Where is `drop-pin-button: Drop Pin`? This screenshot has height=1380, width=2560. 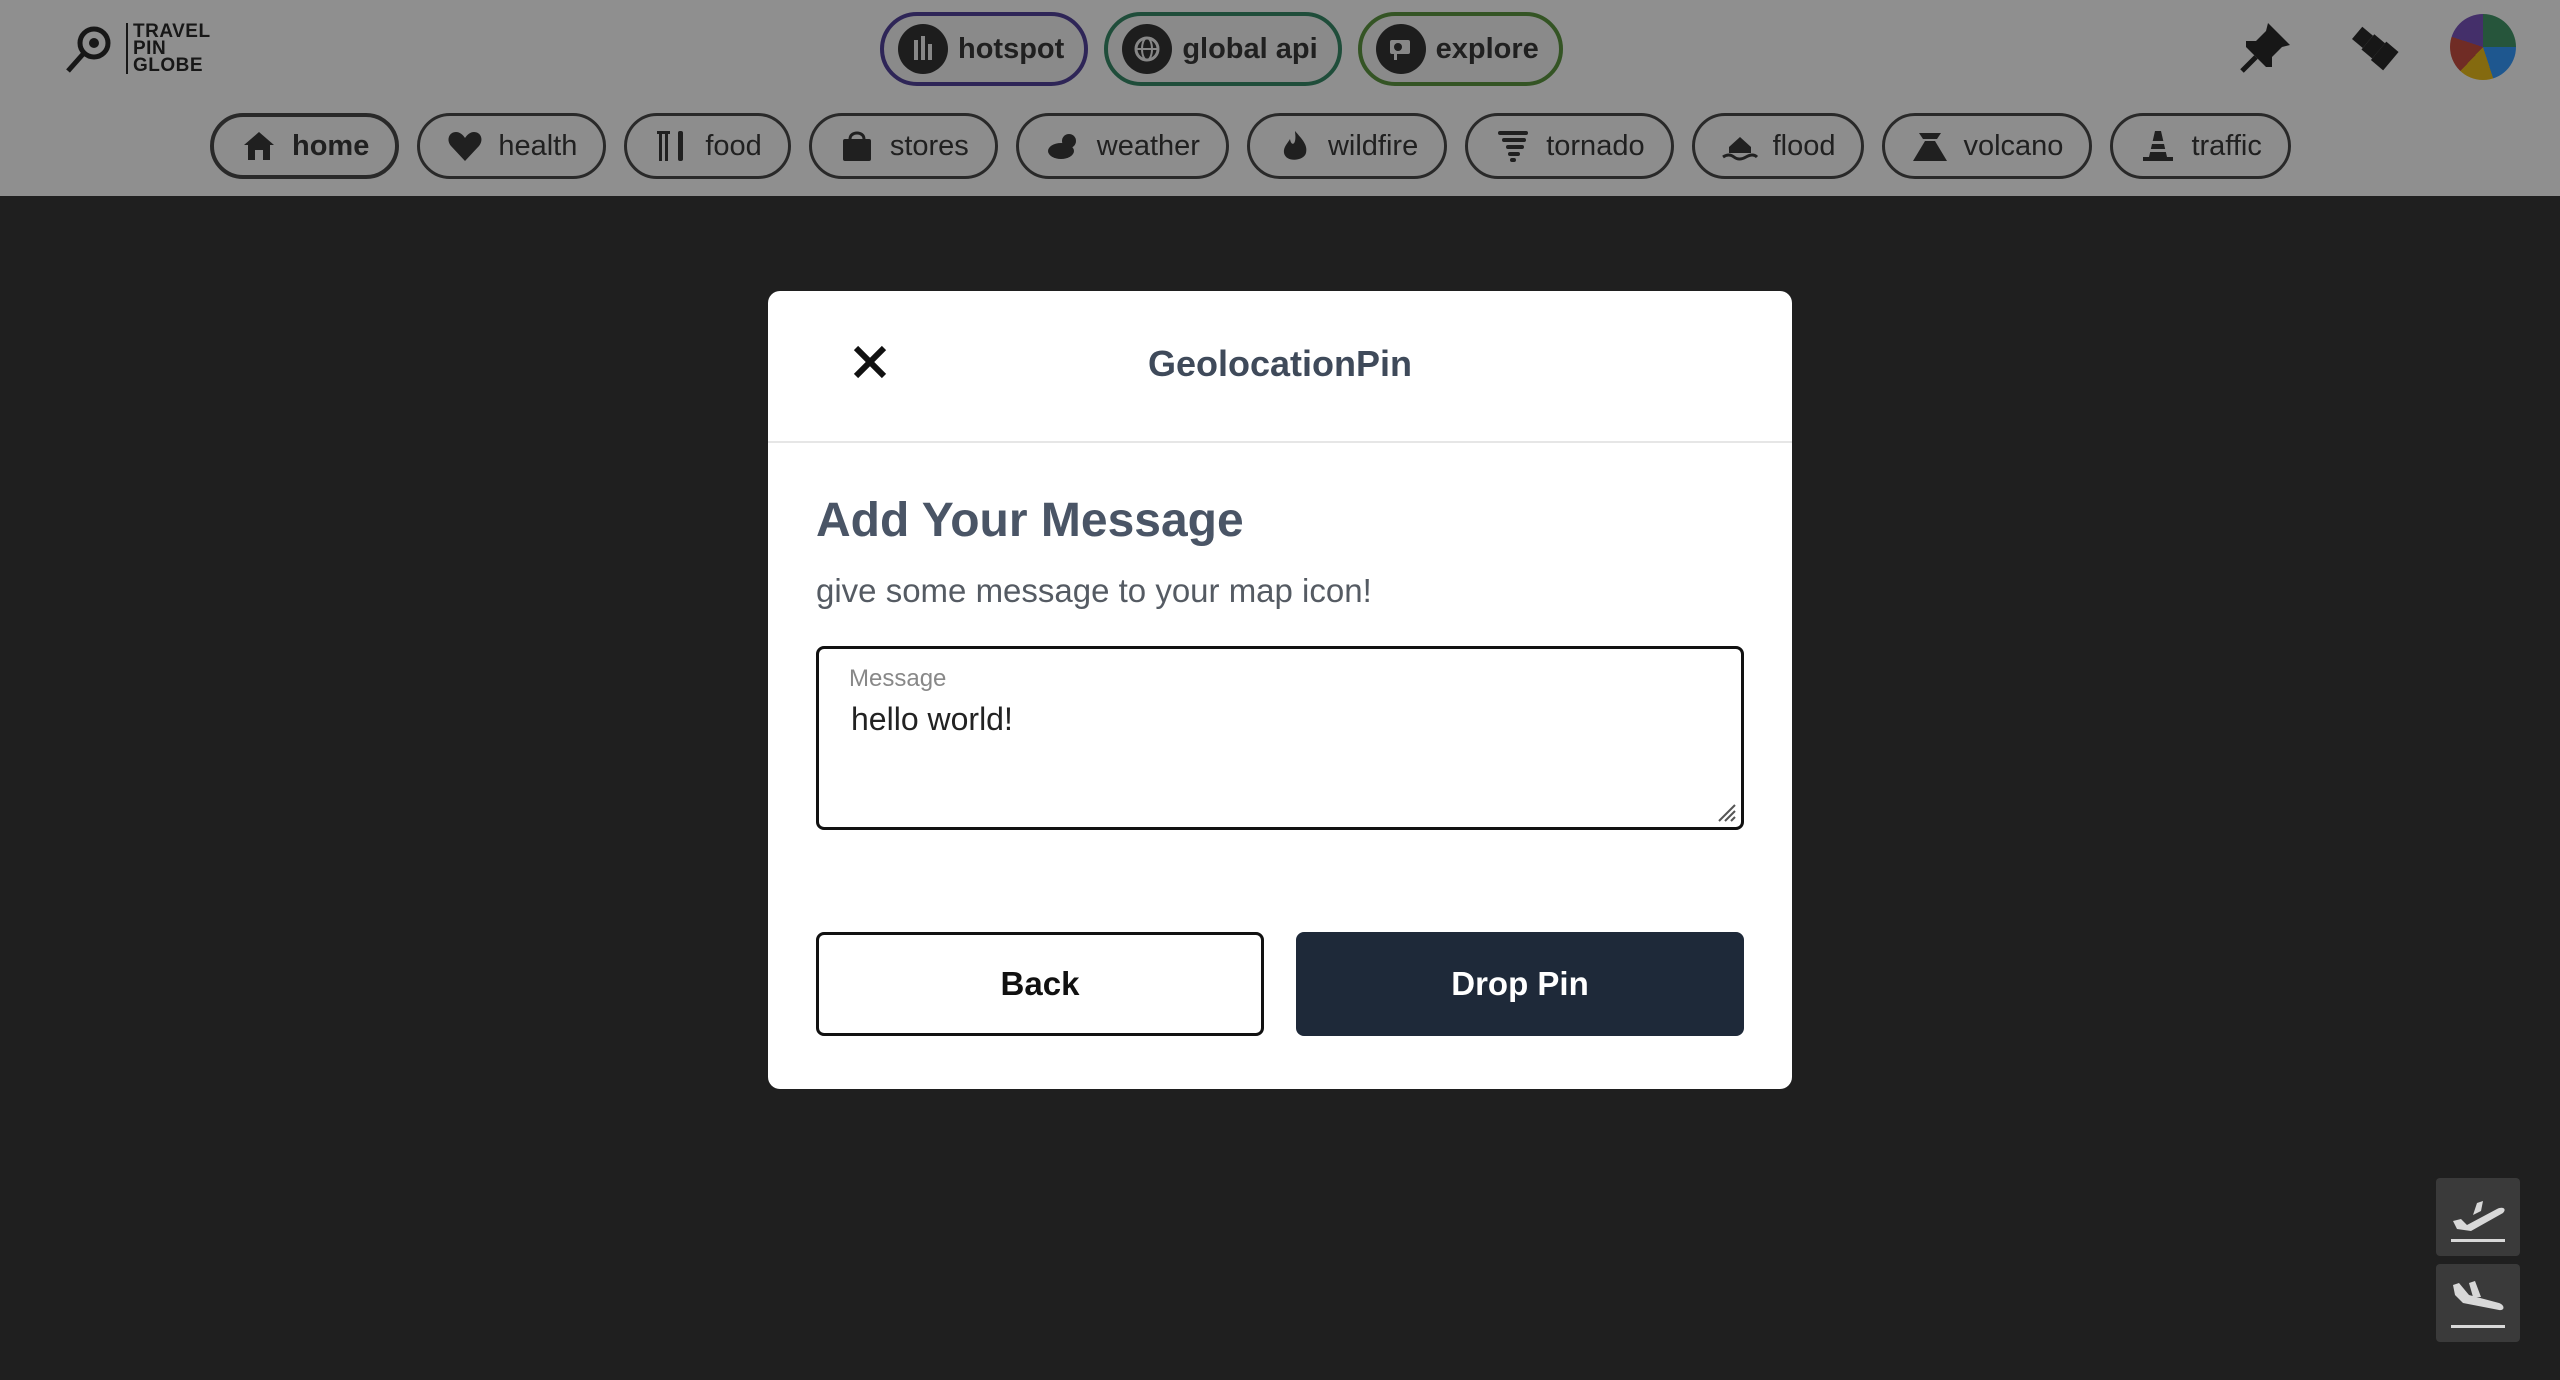
drop-pin-button: Drop Pin is located at coordinates (1520, 984).